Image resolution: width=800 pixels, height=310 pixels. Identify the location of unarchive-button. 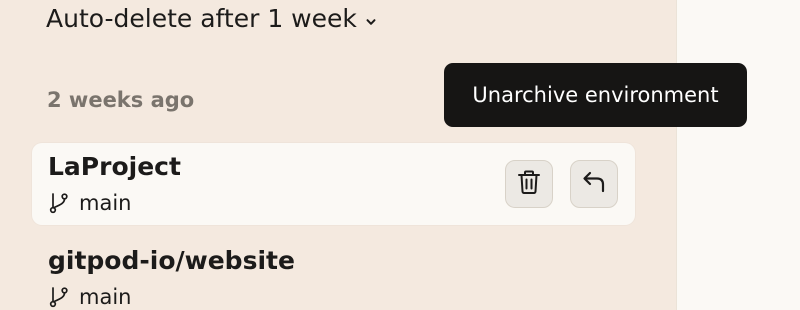
(594, 184).